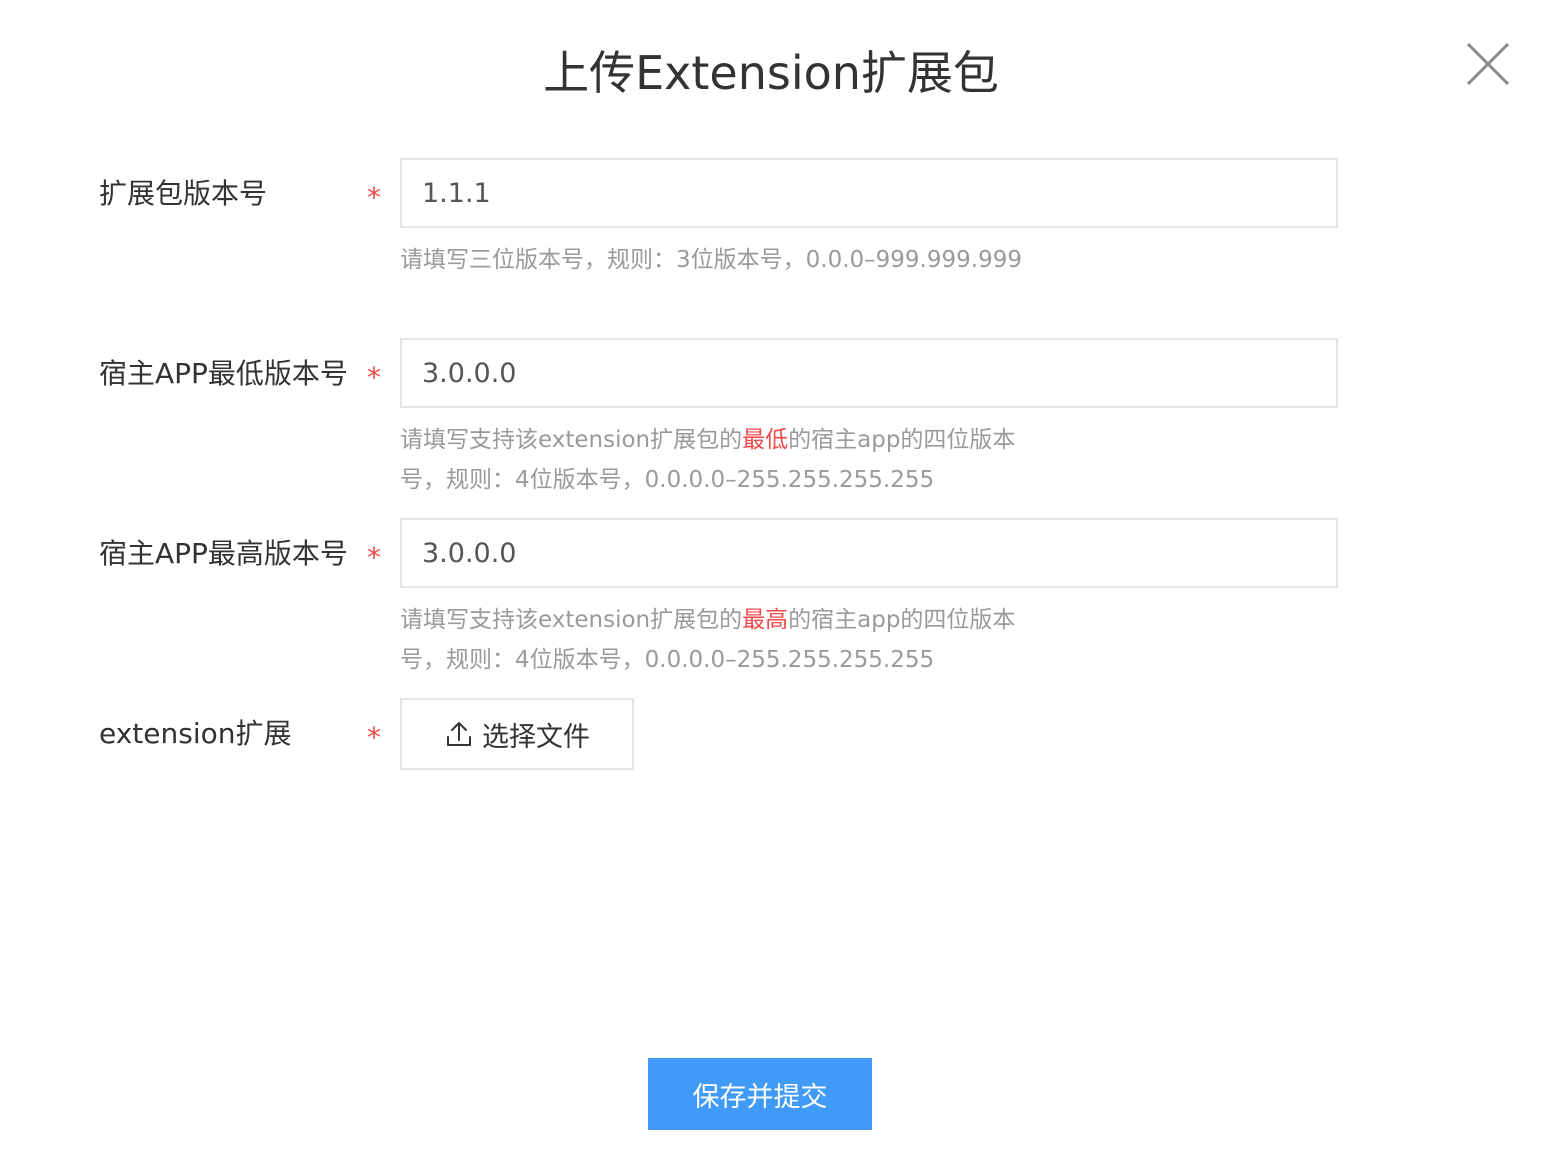 The height and width of the screenshot is (1160, 1542). What do you see at coordinates (765, 440) in the screenshot?
I see `hint-highlight: 最低` at bounding box center [765, 440].